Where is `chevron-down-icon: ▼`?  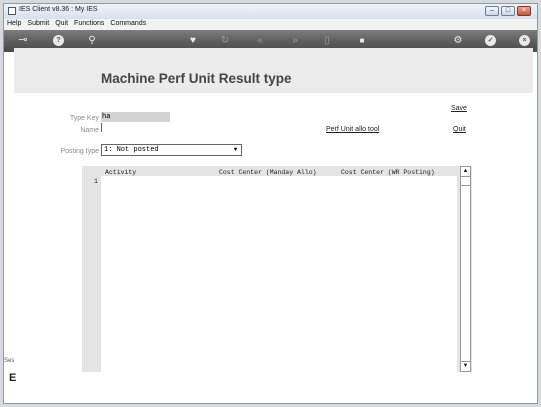
chevron-down-icon: ▼ is located at coordinates (235, 150).